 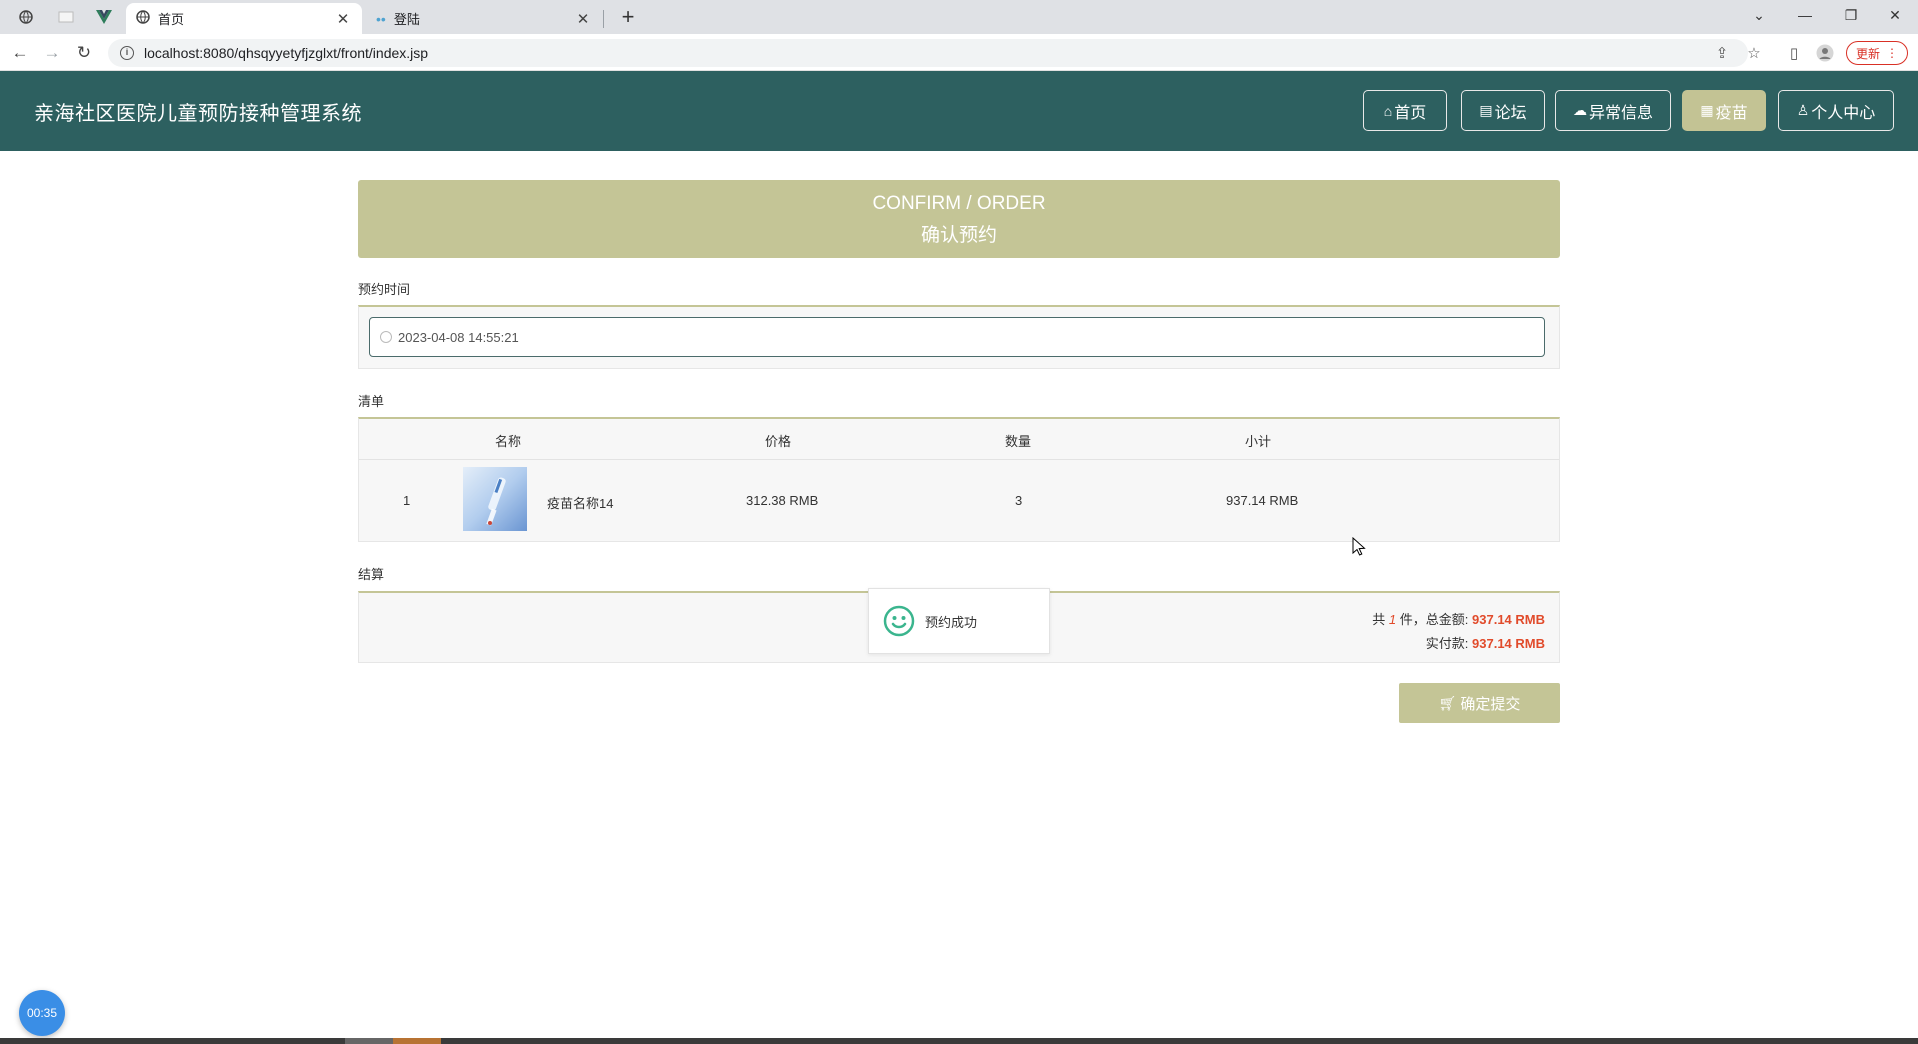 What do you see at coordinates (1825, 53) in the screenshot?
I see `profile-avatar-icon` at bounding box center [1825, 53].